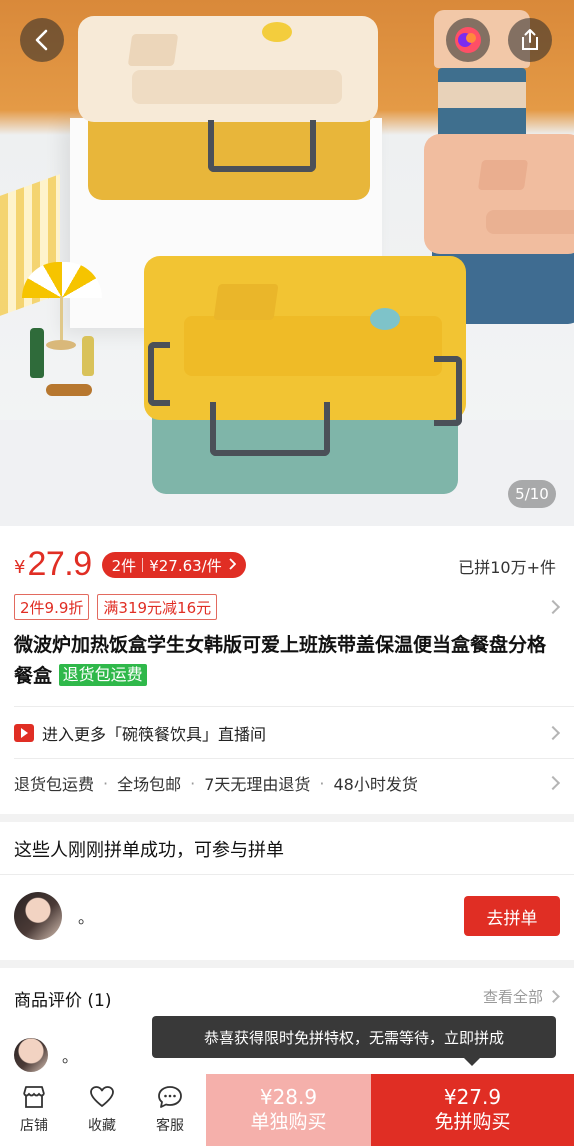 The image size is (574, 1146). I want to click on buy-alone-label: 单独购买, so click(288, 1122).